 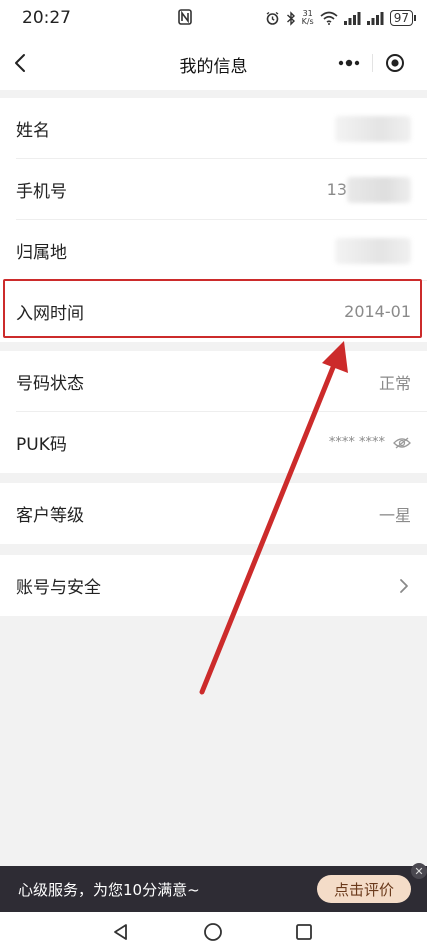 What do you see at coordinates (404, 585) in the screenshot?
I see `chevron-right-icon` at bounding box center [404, 585].